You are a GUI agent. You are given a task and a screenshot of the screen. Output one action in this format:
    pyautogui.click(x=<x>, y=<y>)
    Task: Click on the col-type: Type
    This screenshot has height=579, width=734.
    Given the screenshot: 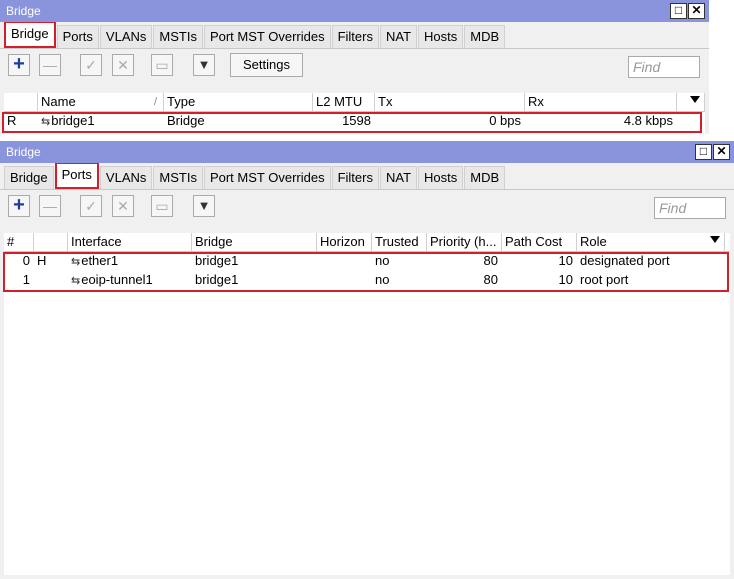 What is the action you would take?
    pyautogui.click(x=238, y=102)
    